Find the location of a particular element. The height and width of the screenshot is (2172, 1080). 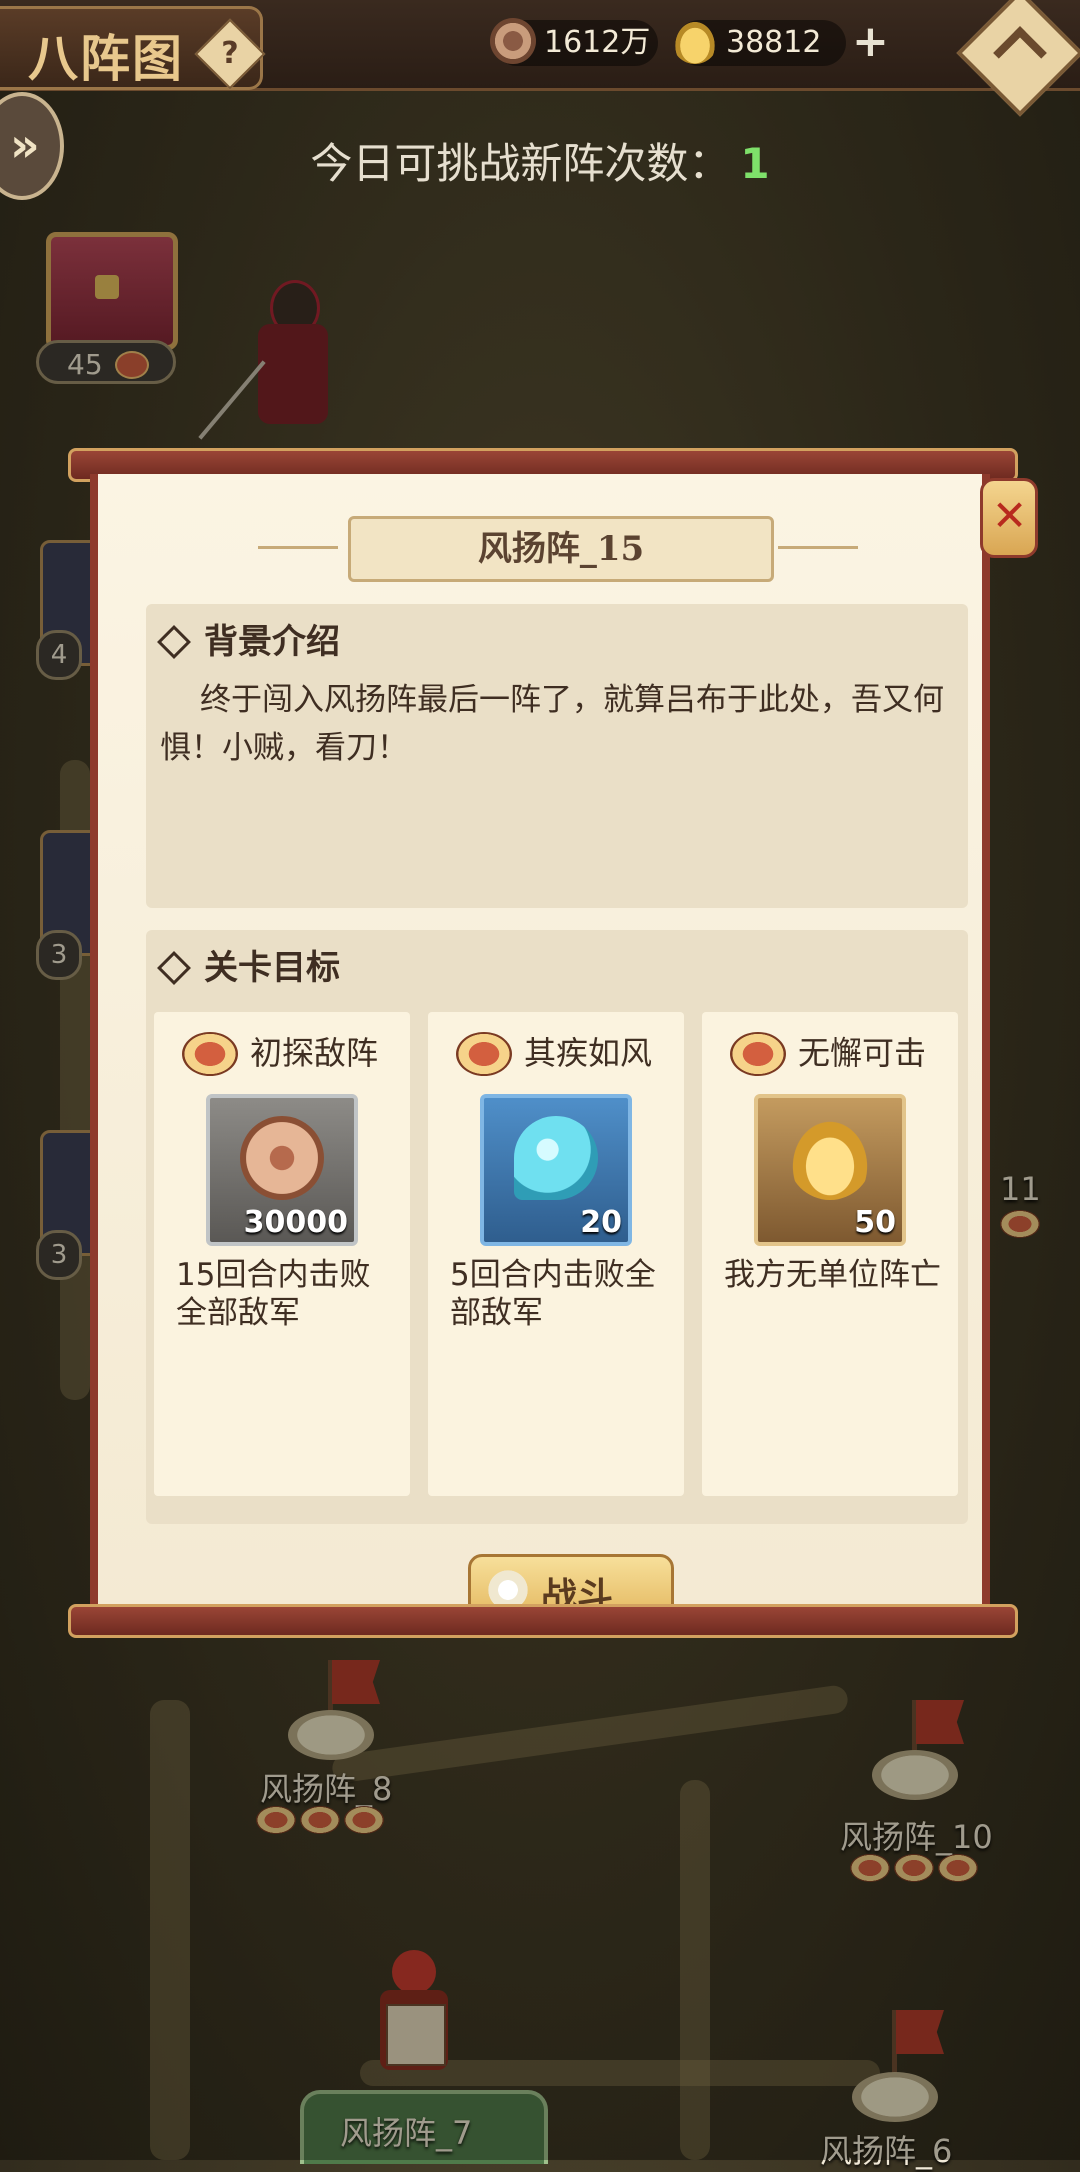

background-text: 终于闯入风扬阵最后一阵了，就算吕布于此处，吾又何惧！小贼，看刀！ is located at coordinates (552, 724).